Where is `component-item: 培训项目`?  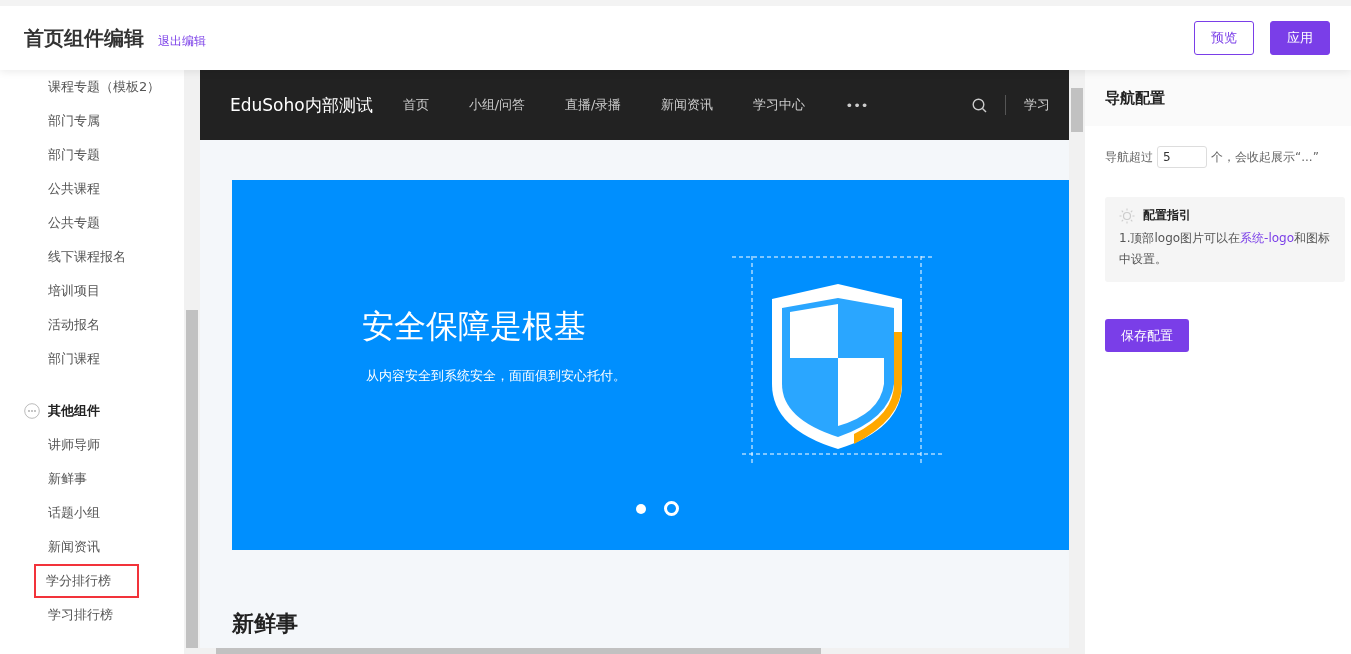 component-item: 培训项目 is located at coordinates (92, 291).